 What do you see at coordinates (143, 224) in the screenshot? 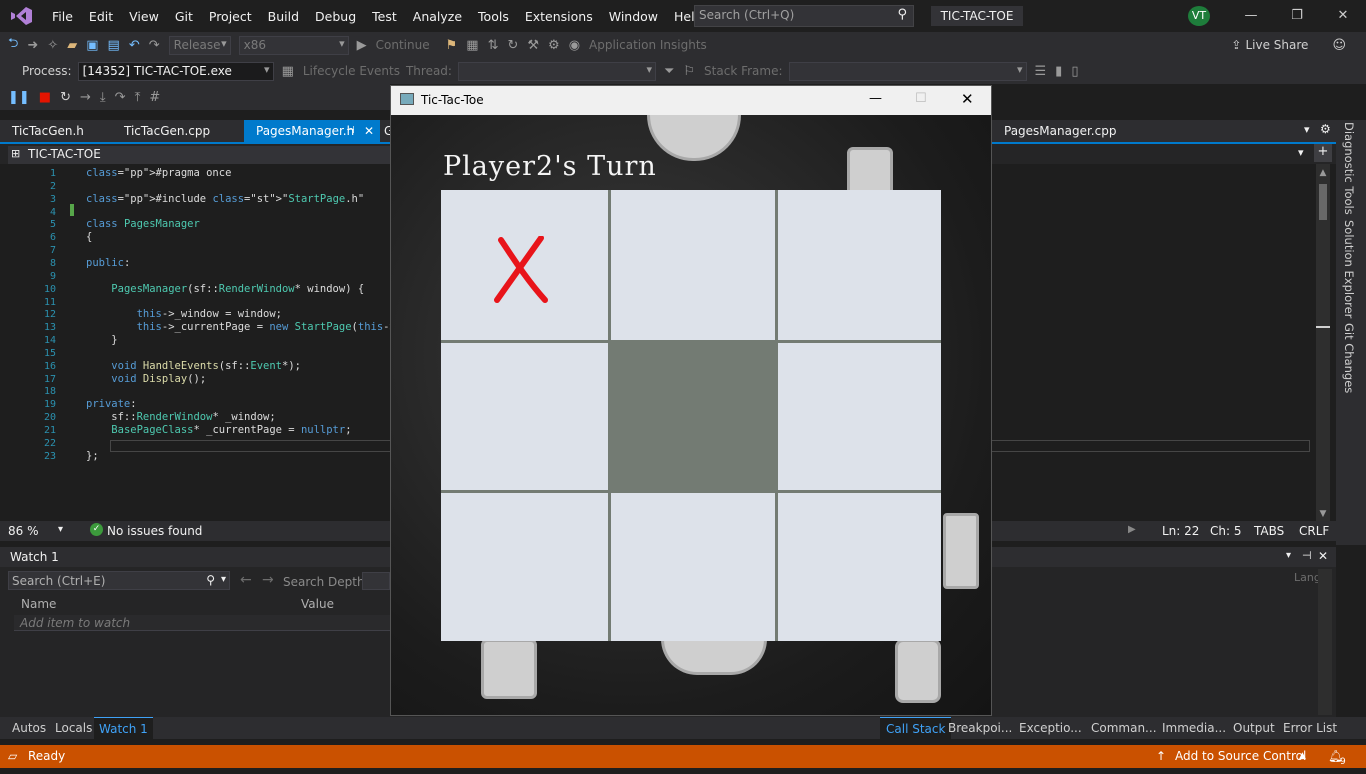
I see `code-line: class PagesManager` at bounding box center [143, 224].